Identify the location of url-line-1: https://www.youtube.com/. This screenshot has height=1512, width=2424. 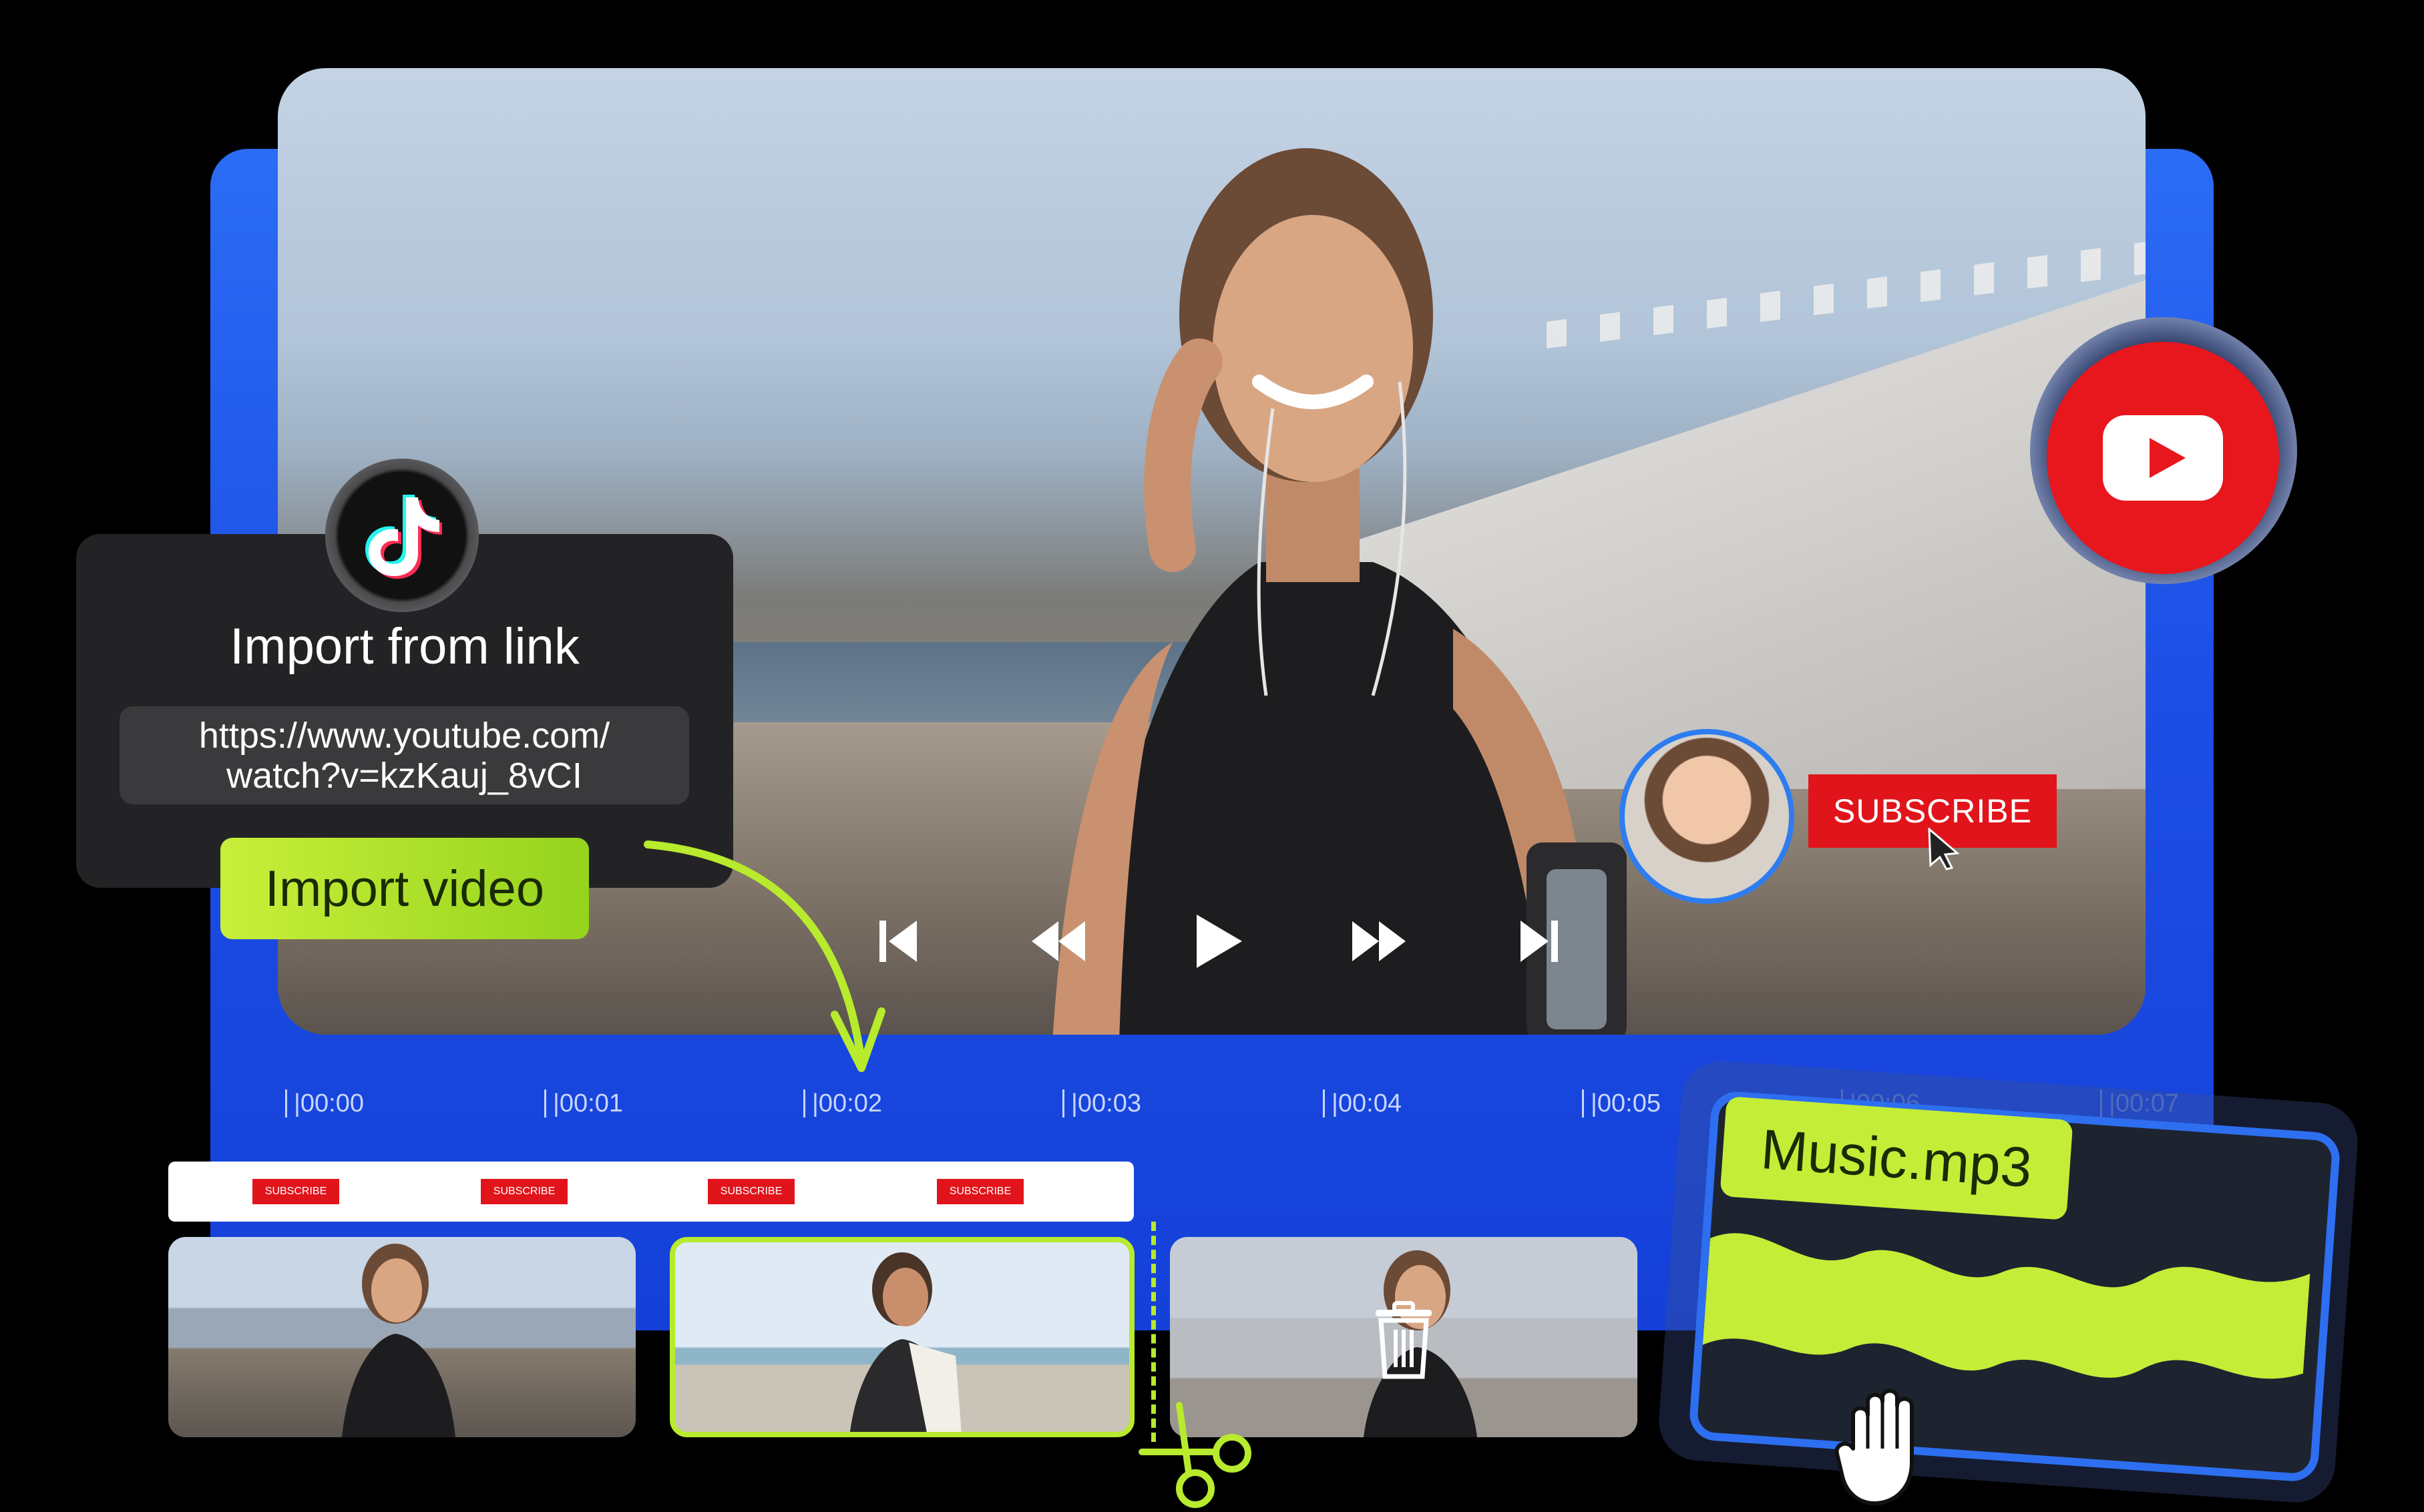
(404, 736).